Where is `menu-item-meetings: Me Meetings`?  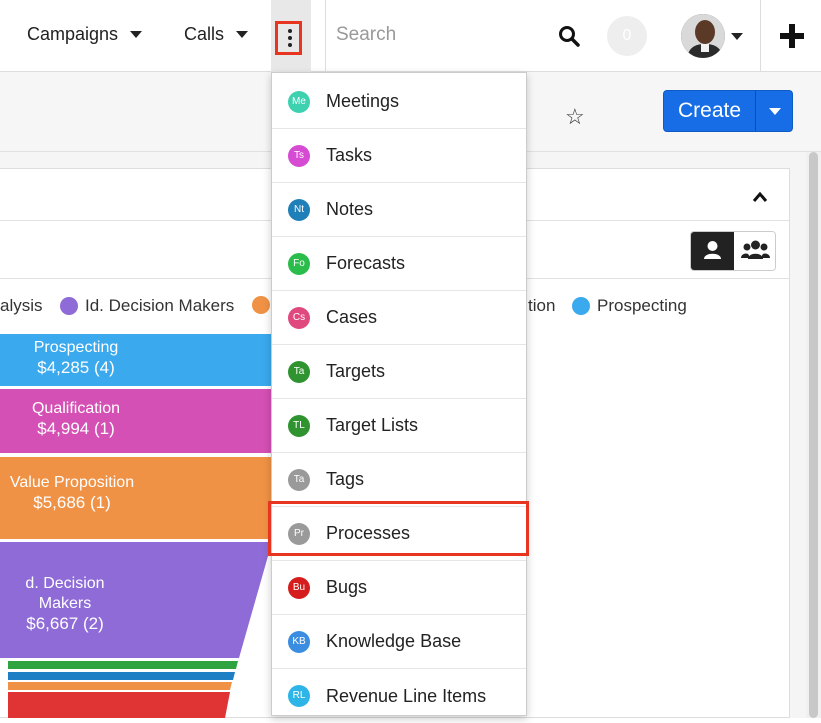 menu-item-meetings: Me Meetings is located at coordinates (399, 102).